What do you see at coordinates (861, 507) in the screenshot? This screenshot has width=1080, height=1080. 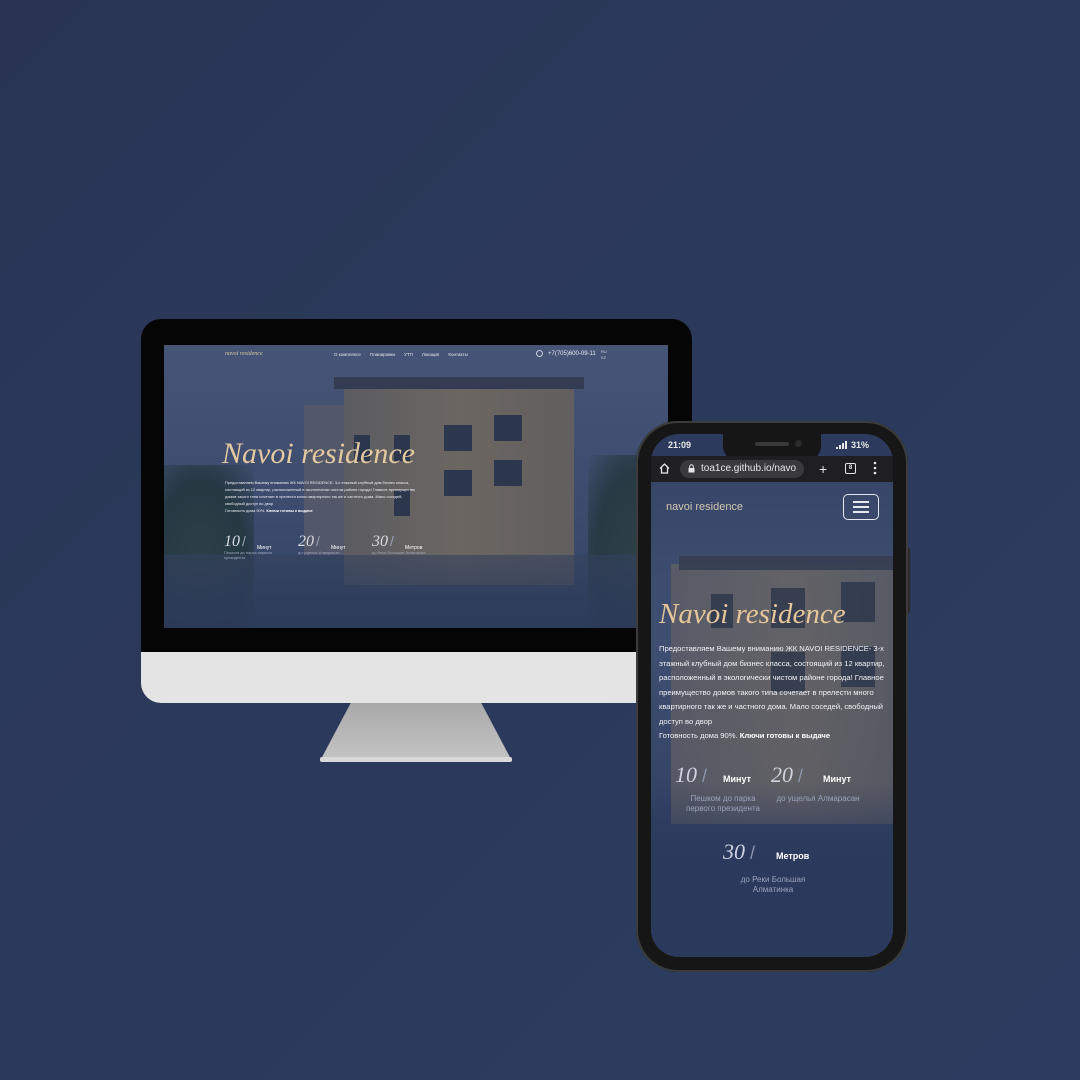 I see `hamburger-menu-icon` at bounding box center [861, 507].